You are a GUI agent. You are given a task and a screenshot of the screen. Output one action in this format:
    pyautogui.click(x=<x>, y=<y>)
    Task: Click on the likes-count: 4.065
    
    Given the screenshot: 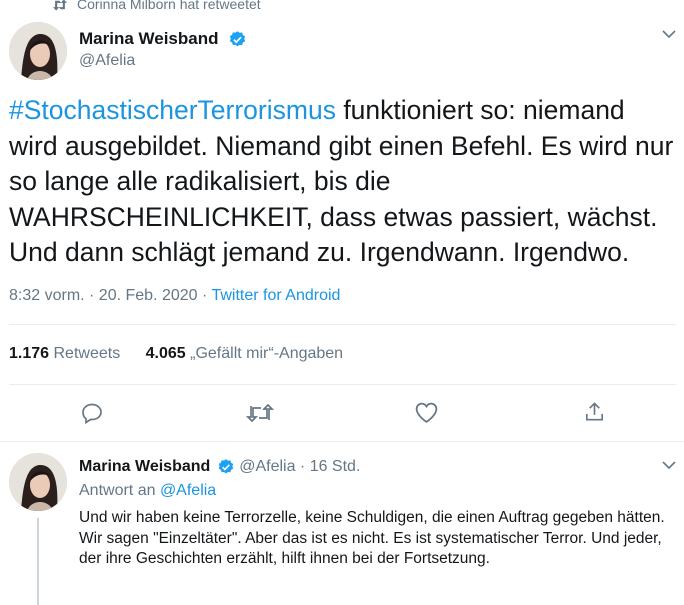 What is the action you would take?
    pyautogui.click(x=165, y=353)
    